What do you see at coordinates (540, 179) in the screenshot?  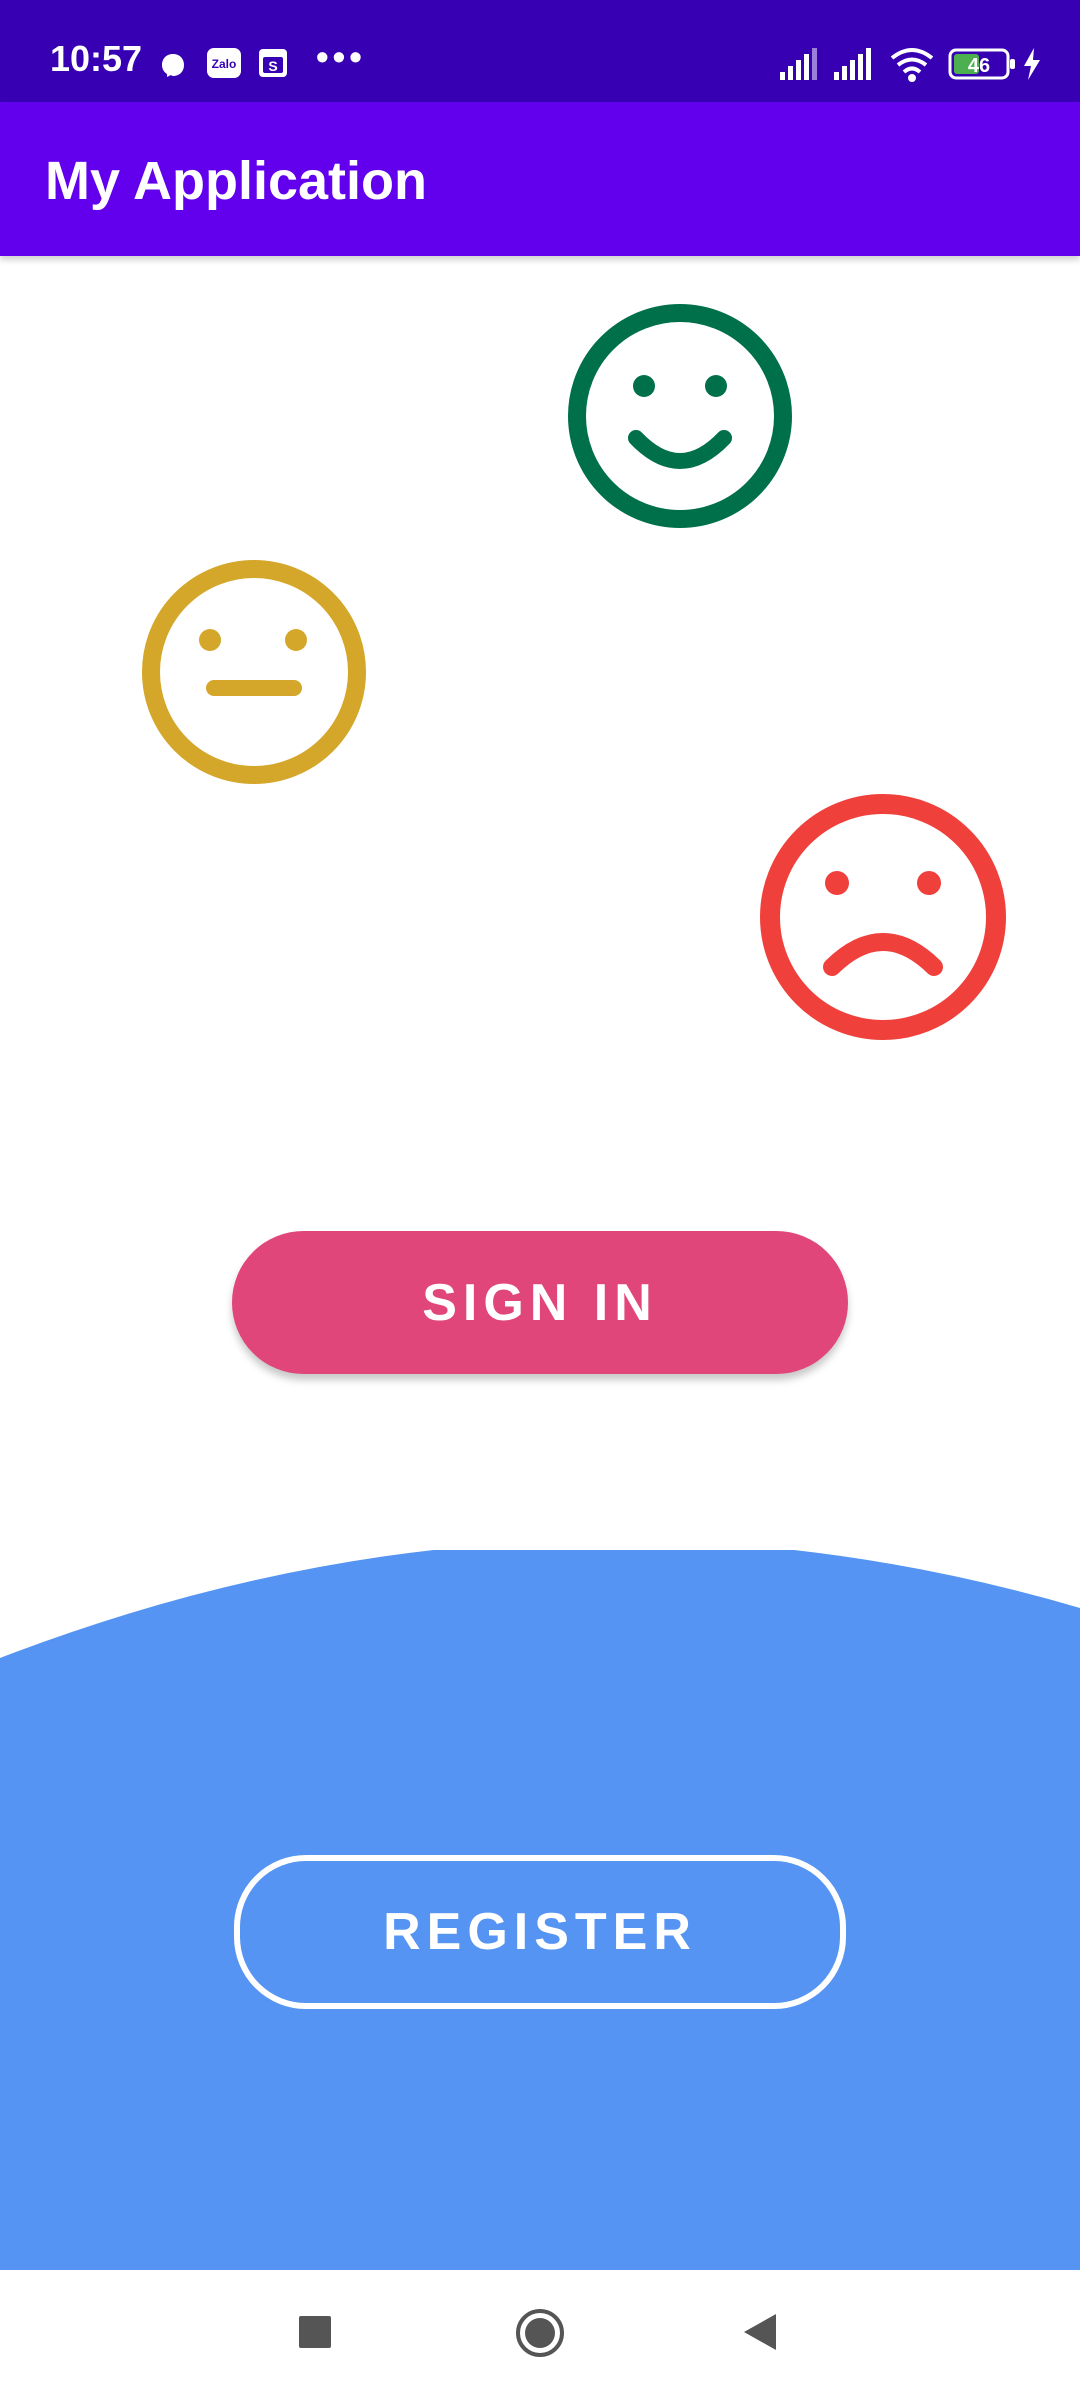 I see `app-bar: My Application` at bounding box center [540, 179].